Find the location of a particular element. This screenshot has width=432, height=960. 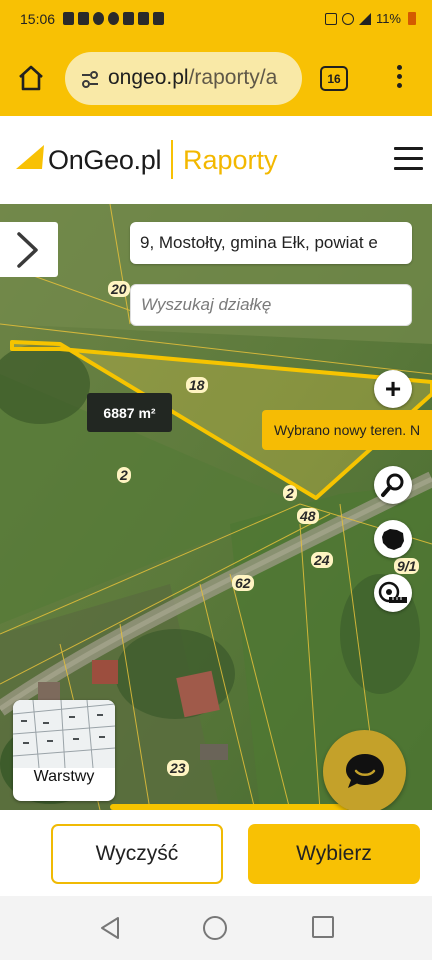

system-icons: 11% is located at coordinates (370, 18).